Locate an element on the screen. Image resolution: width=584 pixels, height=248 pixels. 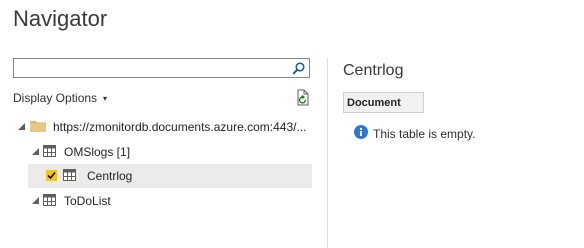
search-input is located at coordinates (153, 68).